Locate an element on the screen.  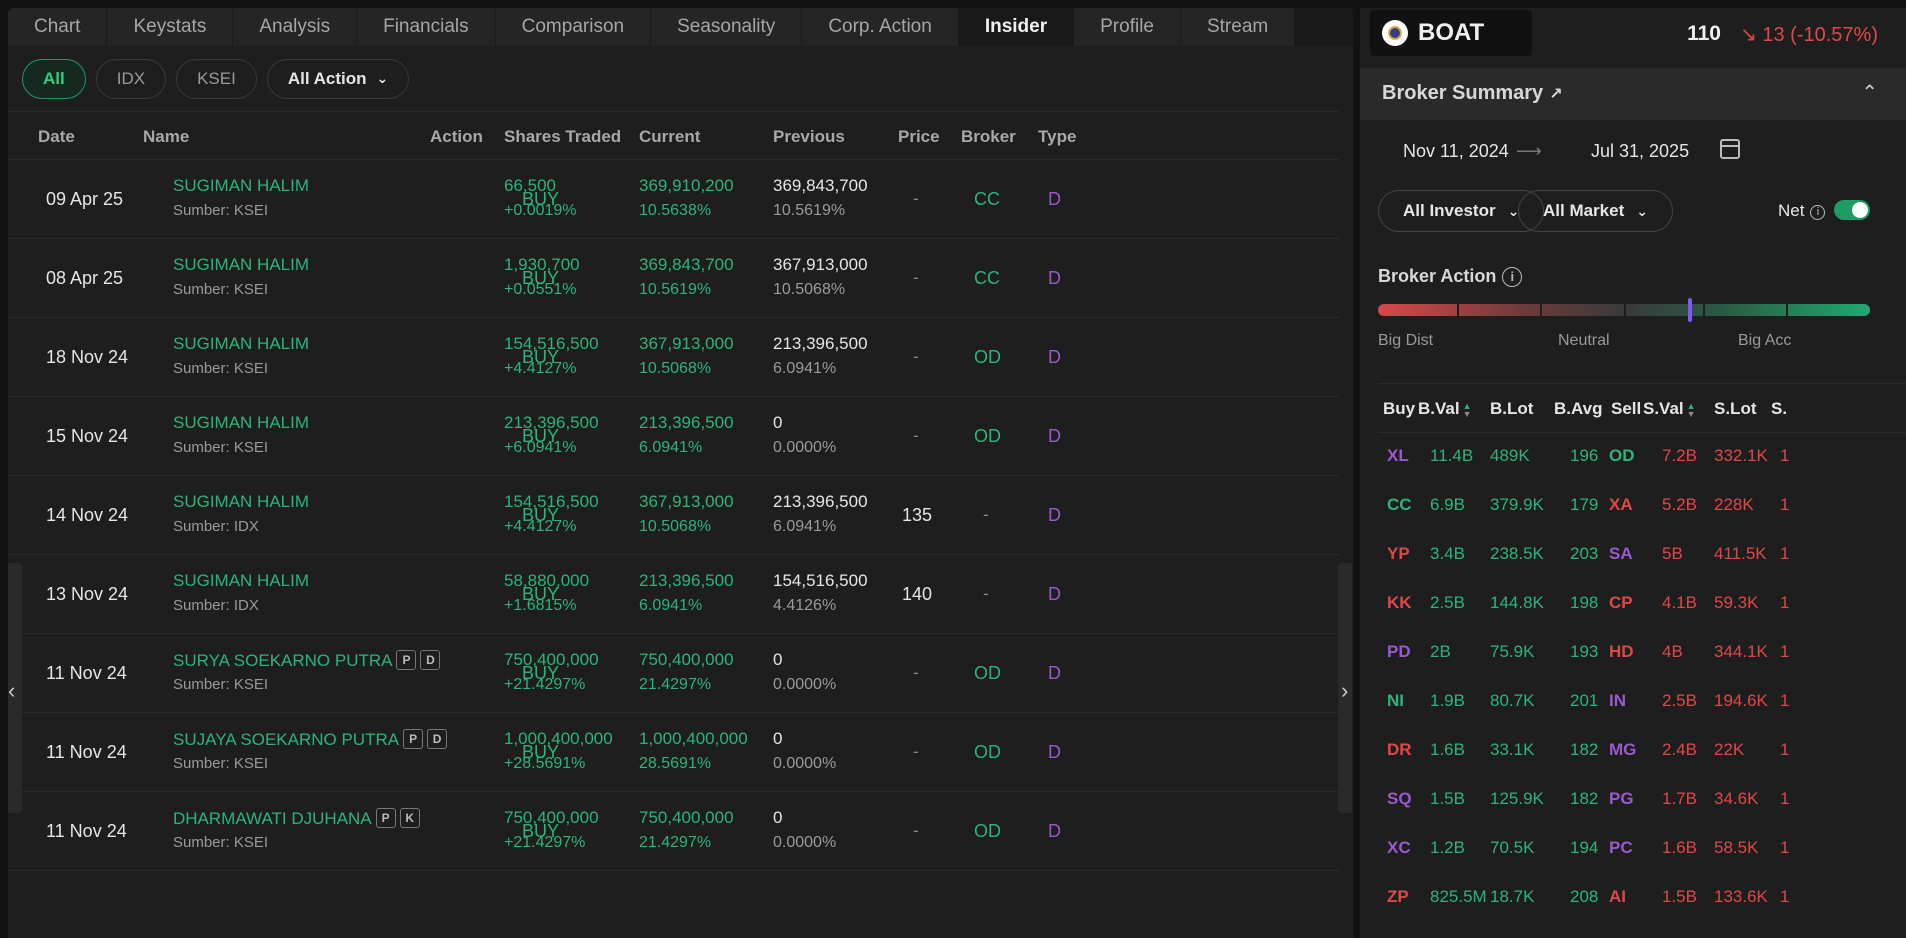
col-bval: B.Val ▲ ▼ is located at coordinates (1445, 409).